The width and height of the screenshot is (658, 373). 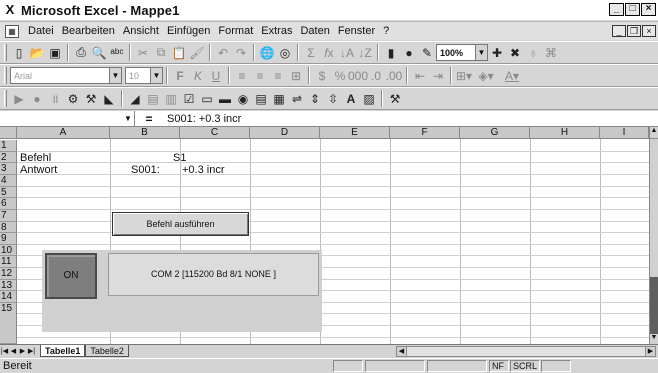 What do you see at coordinates (63, 133) in the screenshot?
I see `column-header-a: A` at bounding box center [63, 133].